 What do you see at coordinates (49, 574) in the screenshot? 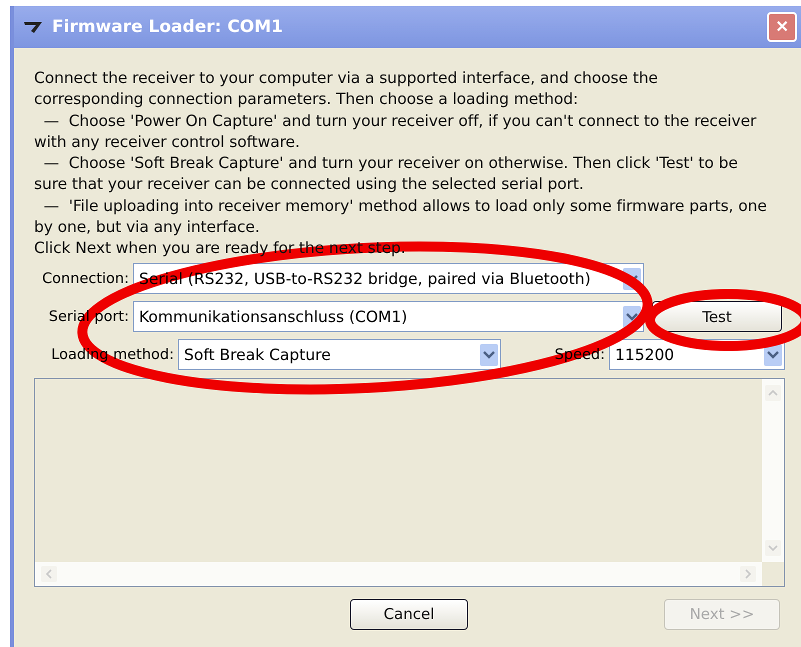
I see `scroll-left-icon` at bounding box center [49, 574].